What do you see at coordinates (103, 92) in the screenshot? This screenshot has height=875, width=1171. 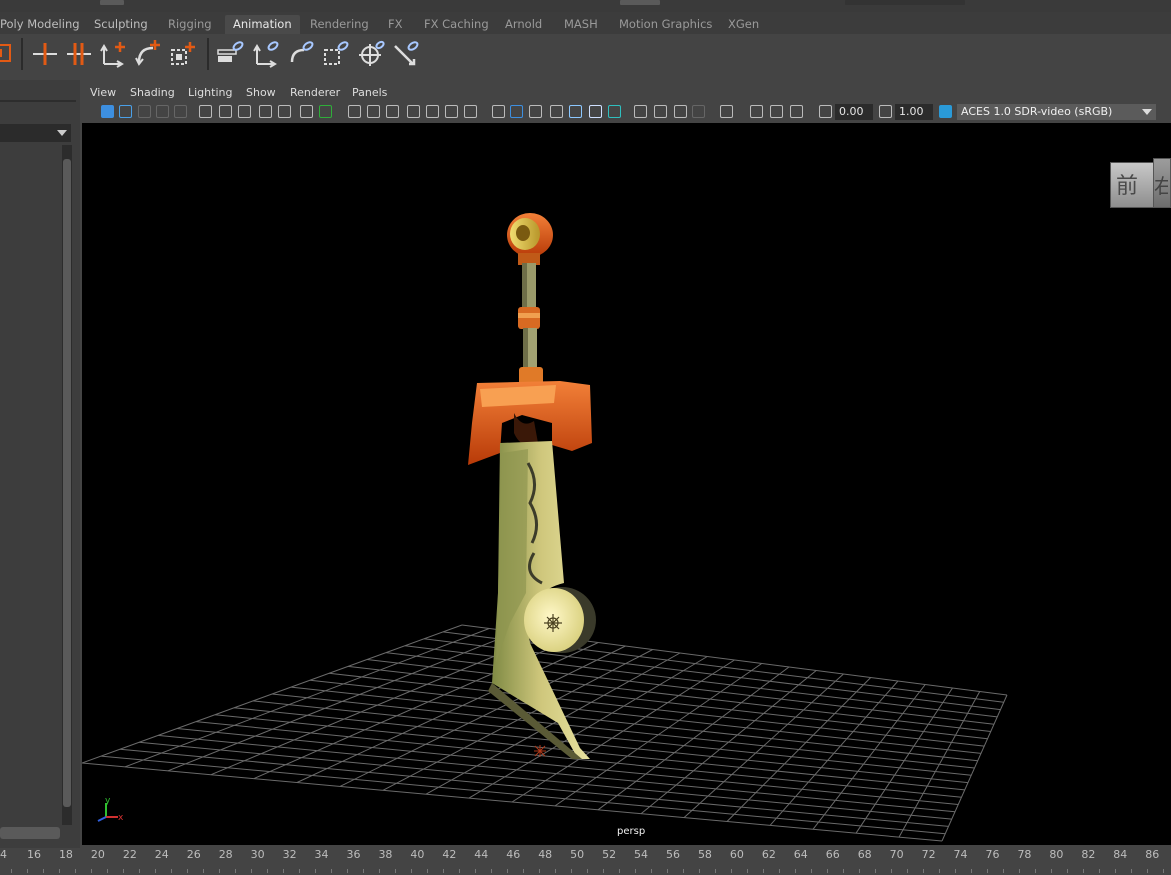 I see `menu-view: View` at bounding box center [103, 92].